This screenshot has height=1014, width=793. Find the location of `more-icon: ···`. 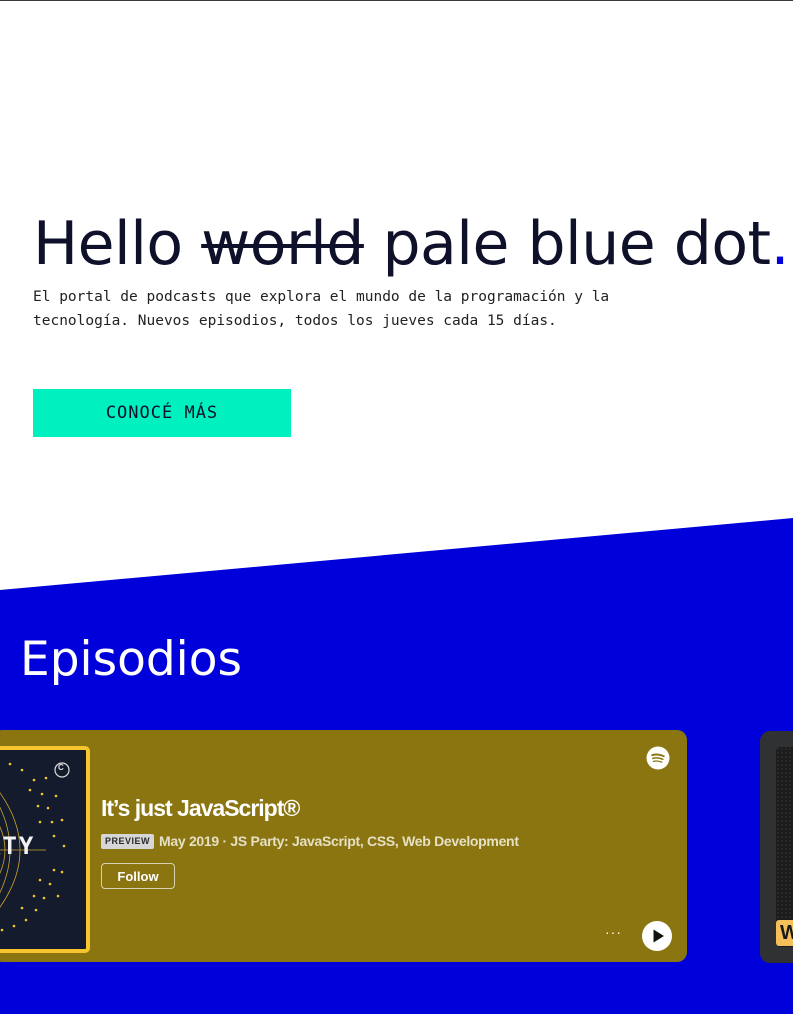

more-icon: ··· is located at coordinates (613, 932).